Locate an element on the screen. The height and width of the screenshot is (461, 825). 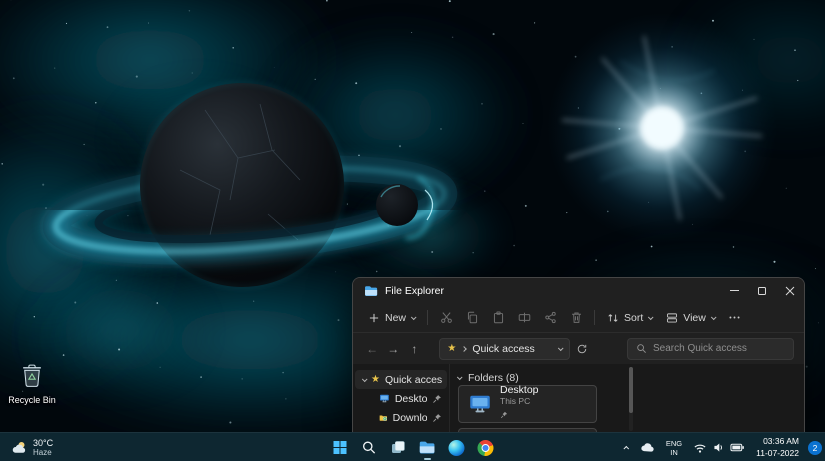
downloads-icon is located at coordinates (383, 418).